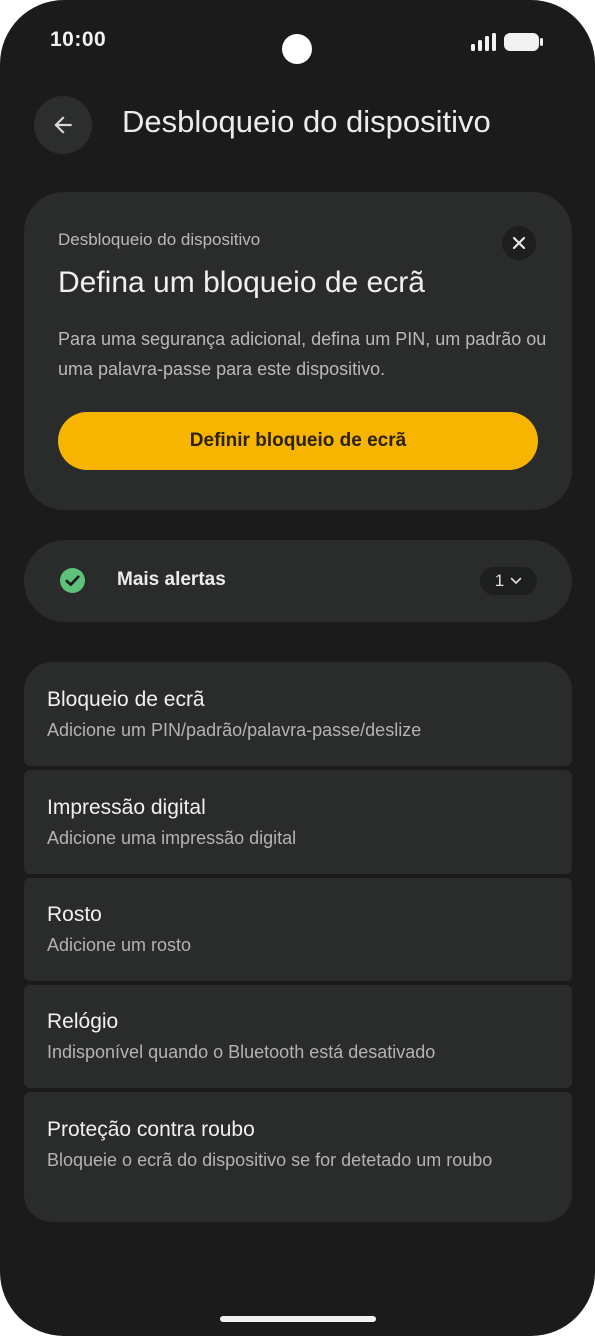  Describe the element at coordinates (297, 49) in the screenshot. I see `camera-cutout` at that location.